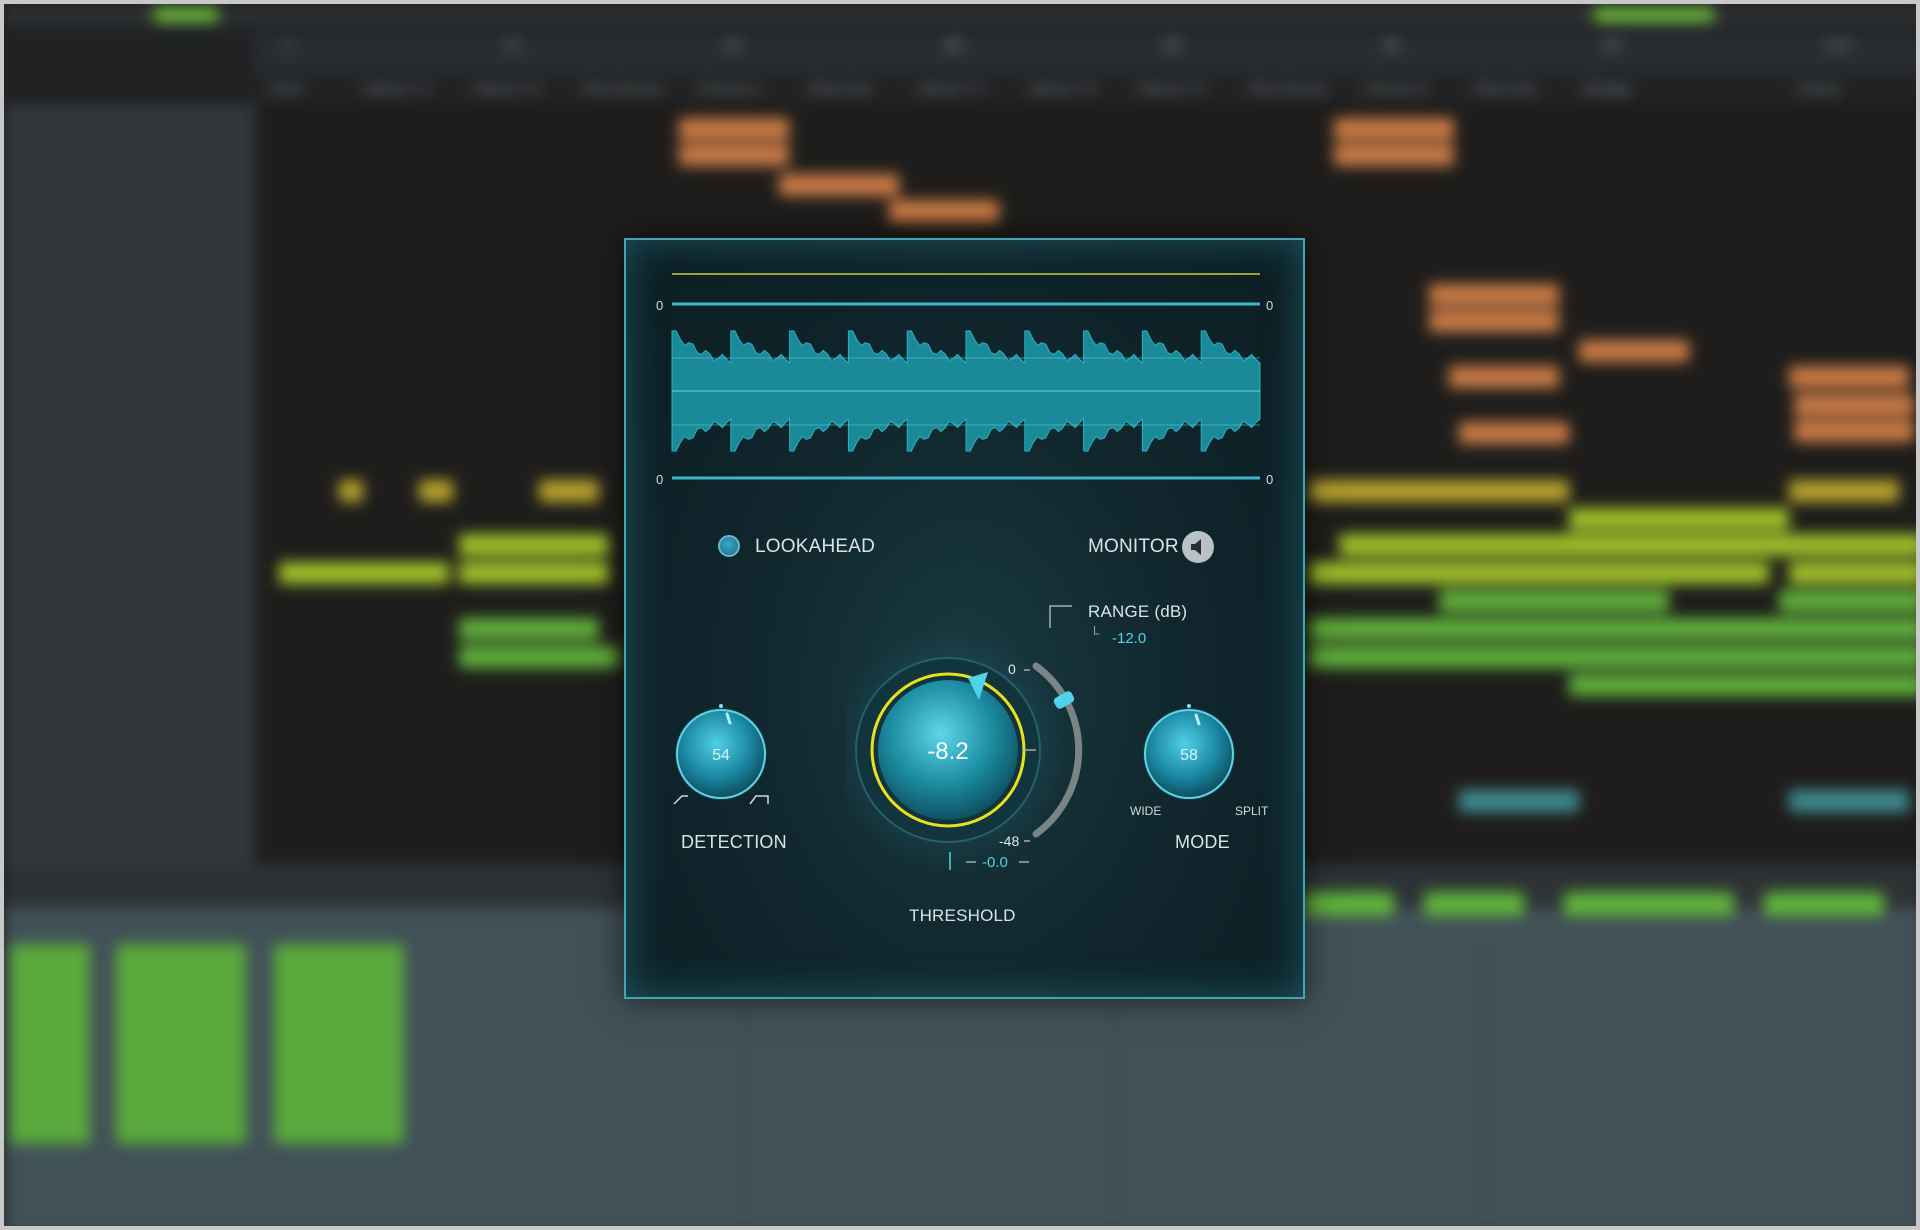 This screenshot has height=1230, width=1920. I want to click on range-value: -12.0, so click(1129, 638).